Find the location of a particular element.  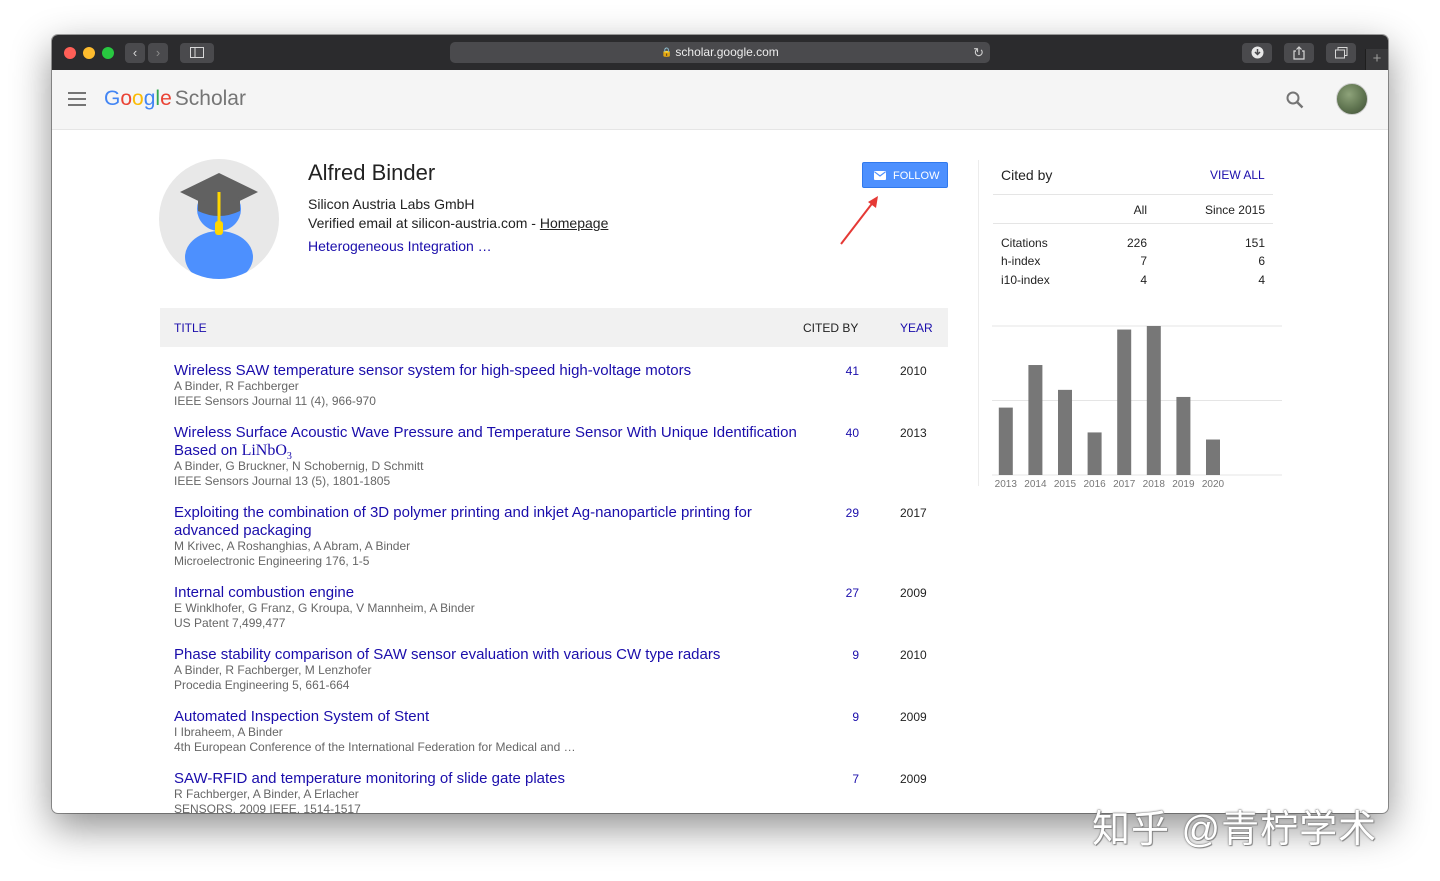

search-icon is located at coordinates (1295, 100).